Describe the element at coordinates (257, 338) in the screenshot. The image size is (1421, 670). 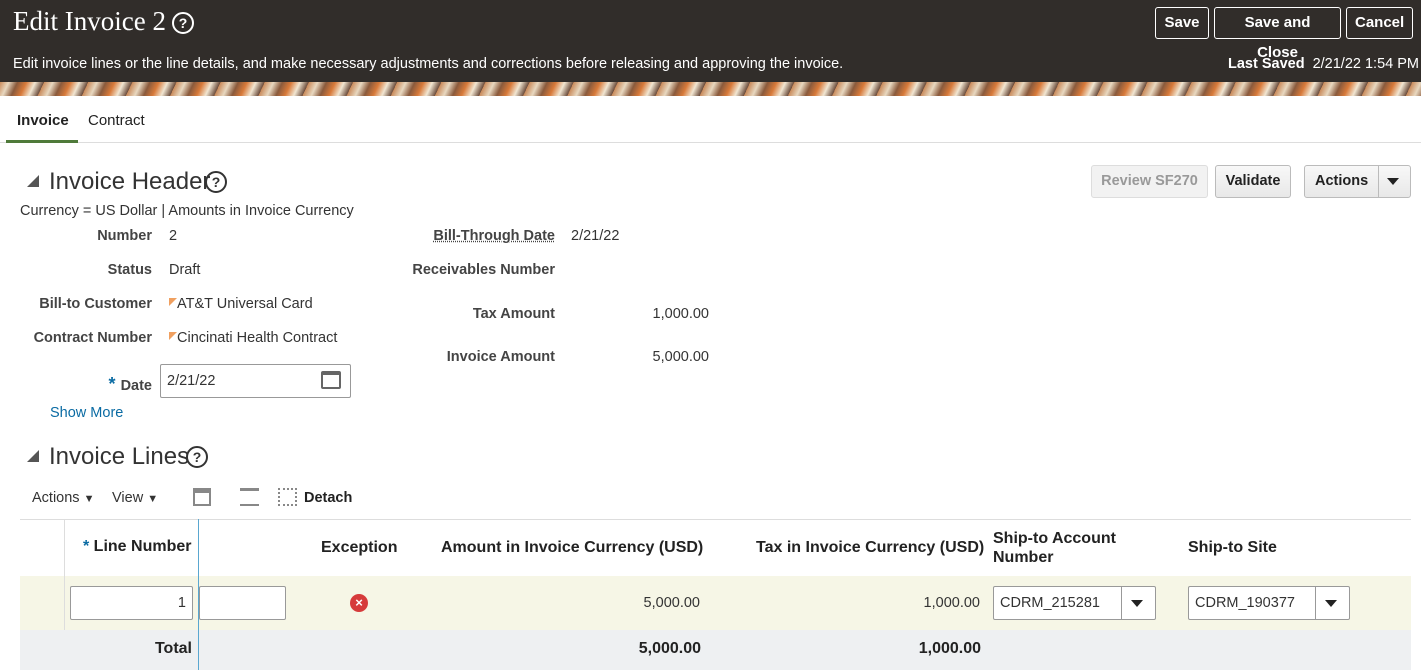
I see `contract-number-value: Cincinati Health Contract` at that location.